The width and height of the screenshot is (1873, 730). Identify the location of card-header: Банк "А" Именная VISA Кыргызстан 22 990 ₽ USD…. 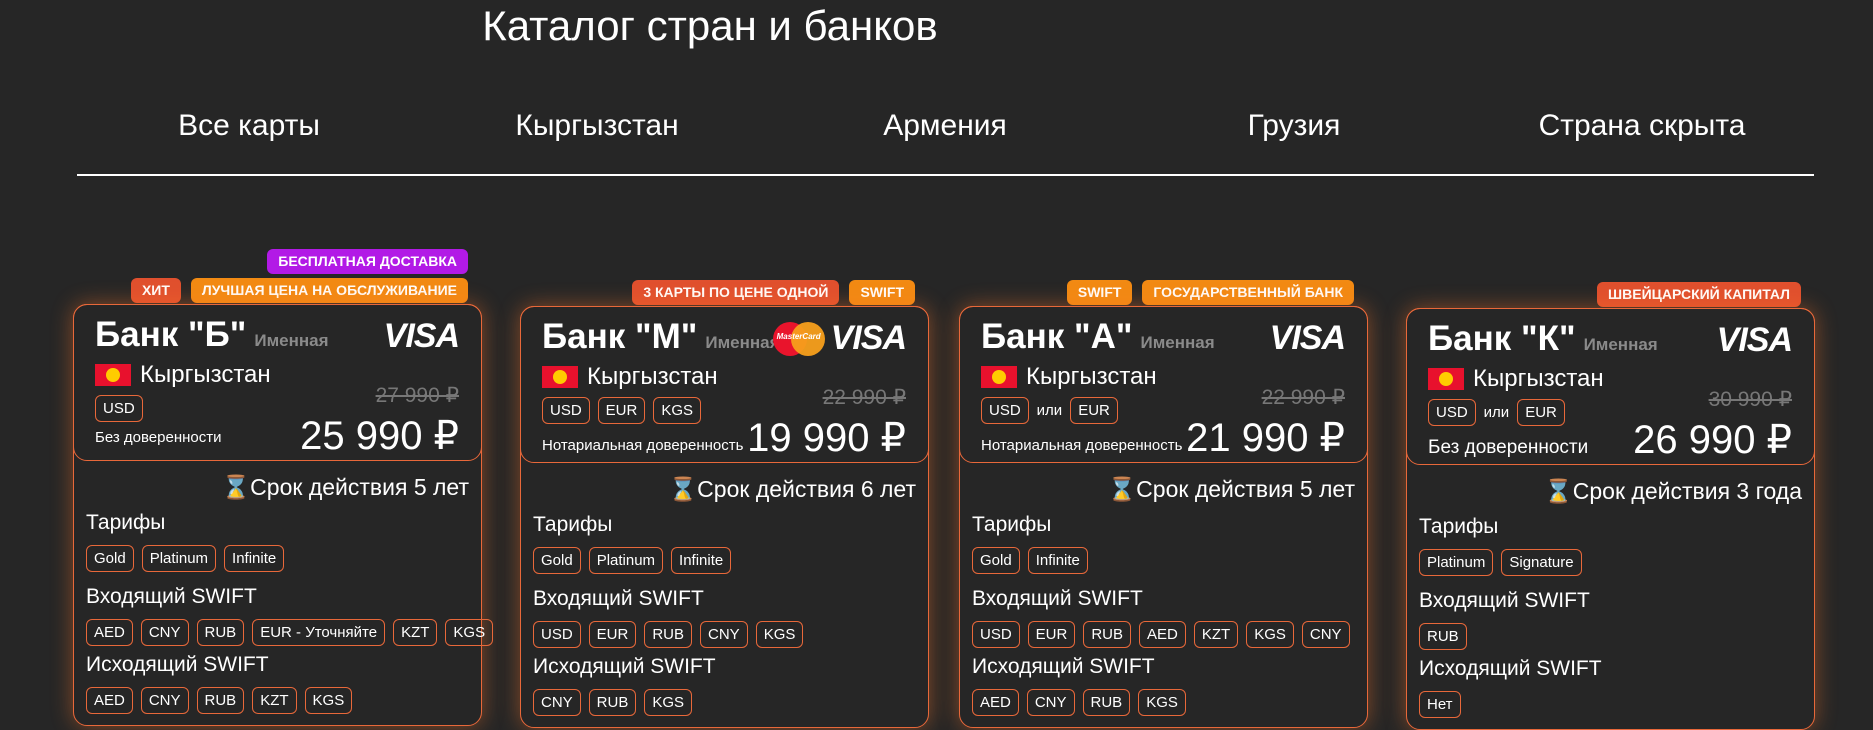
(1163, 384).